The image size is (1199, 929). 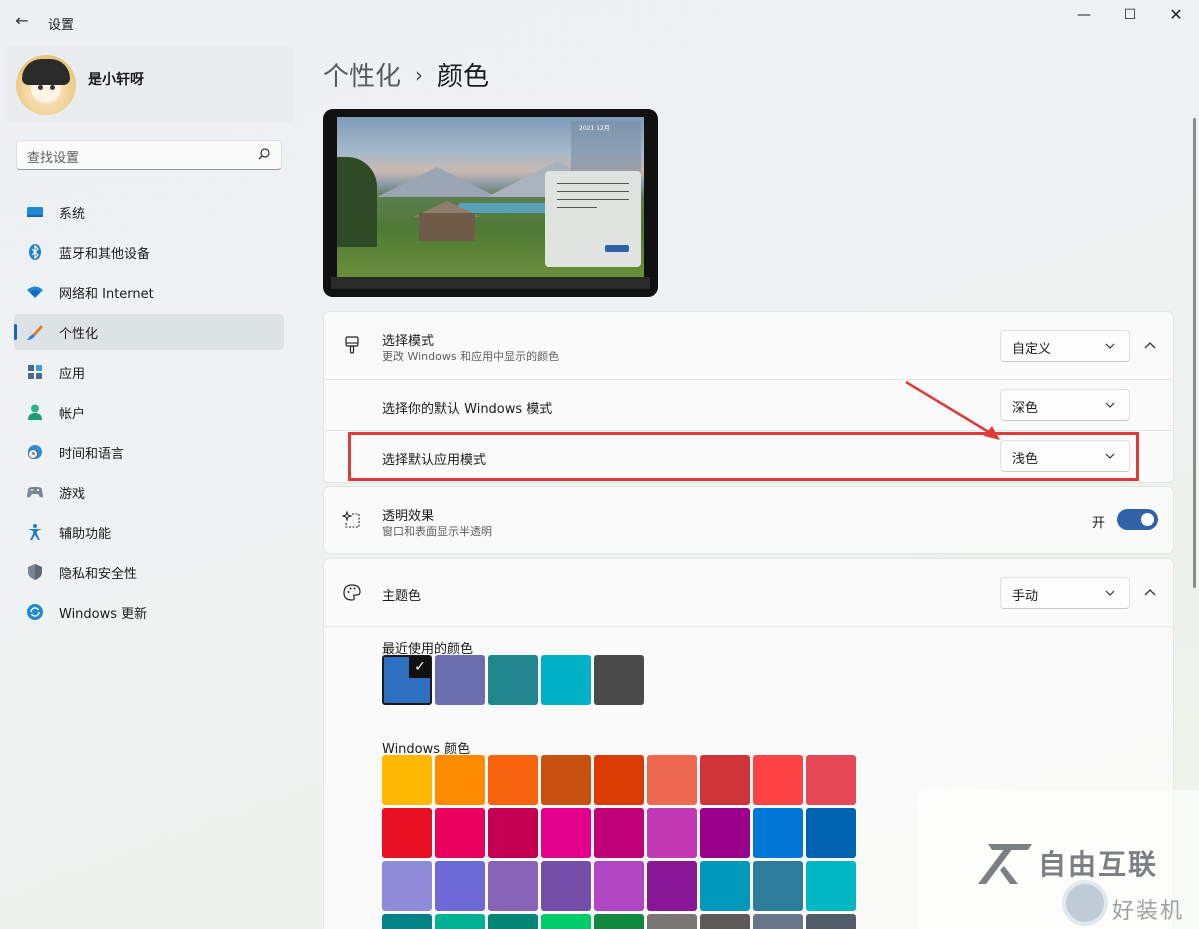 What do you see at coordinates (471, 356) in the screenshot?
I see `mode-subtitle: 更改 Windows 和应用中显示的颜色` at bounding box center [471, 356].